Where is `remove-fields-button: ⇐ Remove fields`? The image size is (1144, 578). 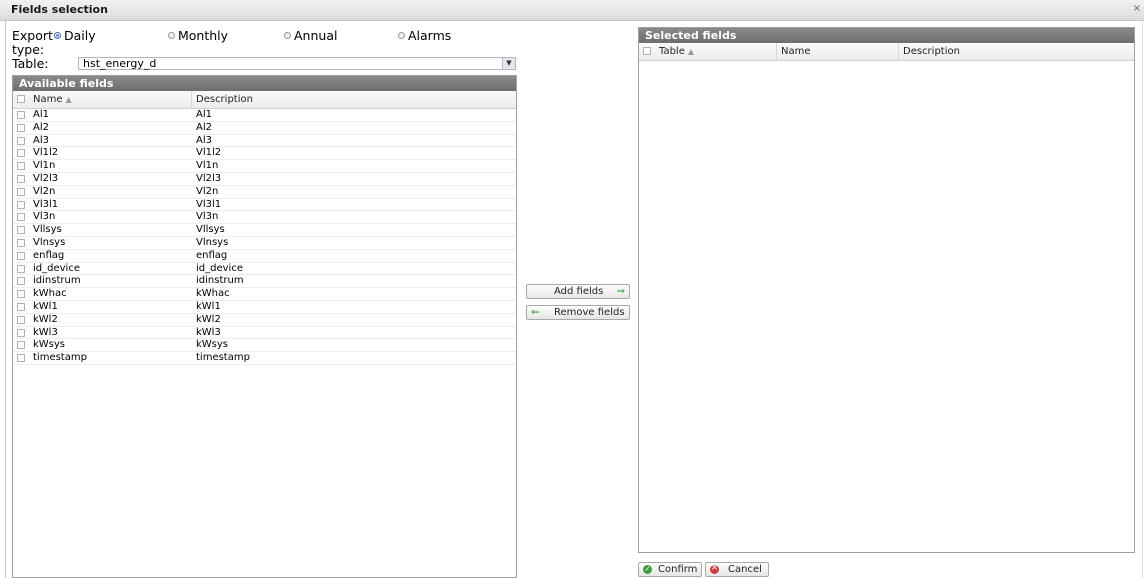
remove-fields-button: ⇐ Remove fields is located at coordinates (578, 312).